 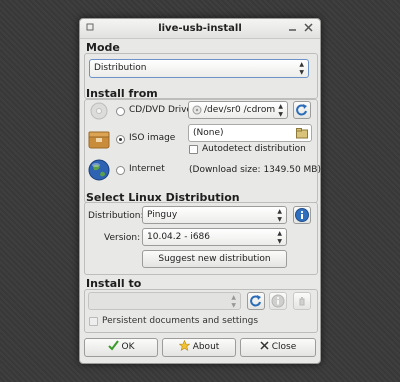 What do you see at coordinates (99, 139) in the screenshot?
I see `iso-box-icon` at bounding box center [99, 139].